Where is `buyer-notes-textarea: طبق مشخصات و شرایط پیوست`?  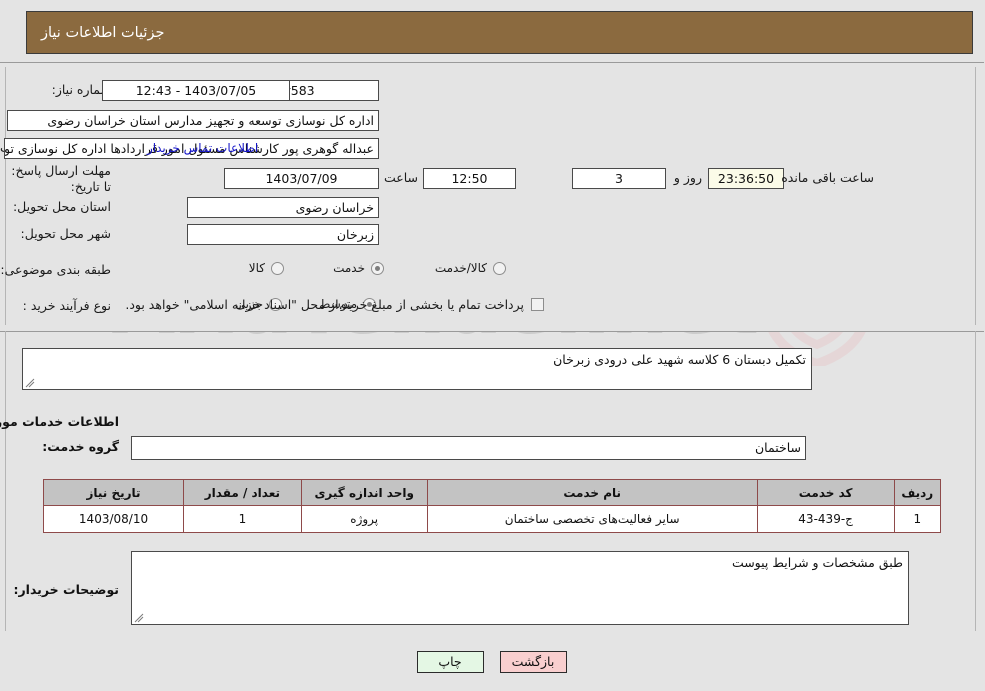 buyer-notes-textarea: طبق مشخصات و شرایط پیوست is located at coordinates (521, 588).